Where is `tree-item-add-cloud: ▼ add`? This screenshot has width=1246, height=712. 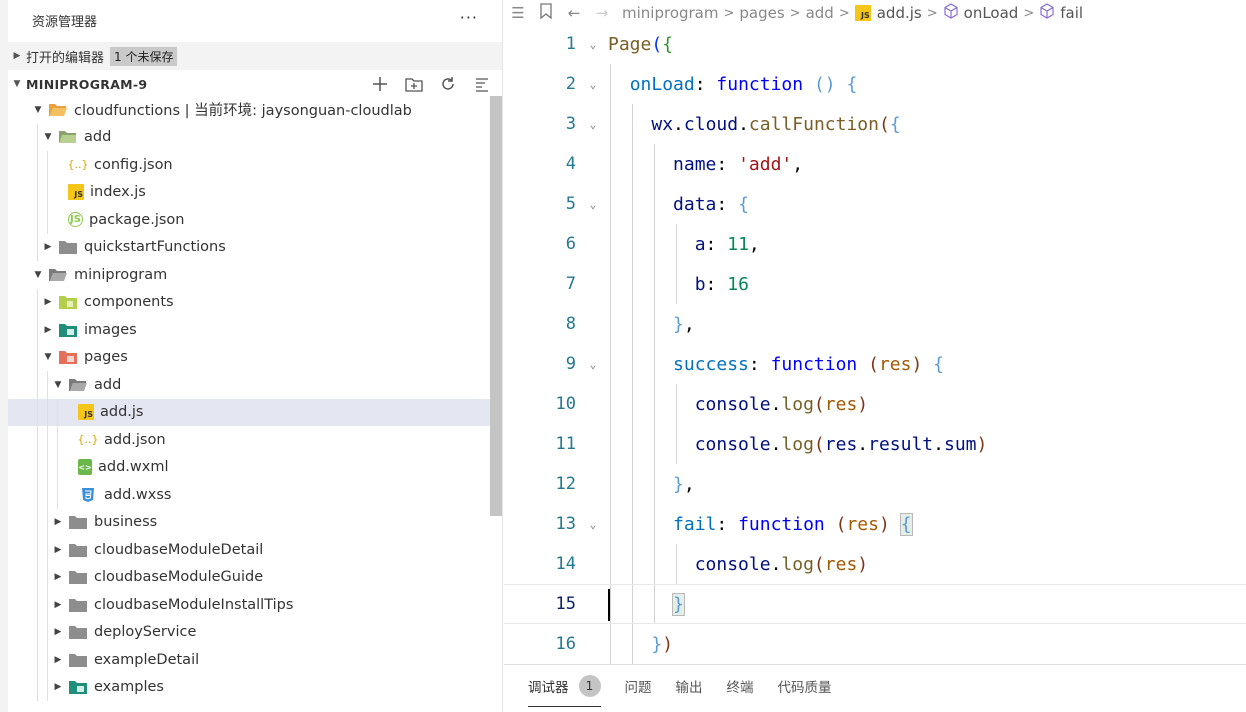
tree-item-add-cloud: ▼ add is located at coordinates (249, 137).